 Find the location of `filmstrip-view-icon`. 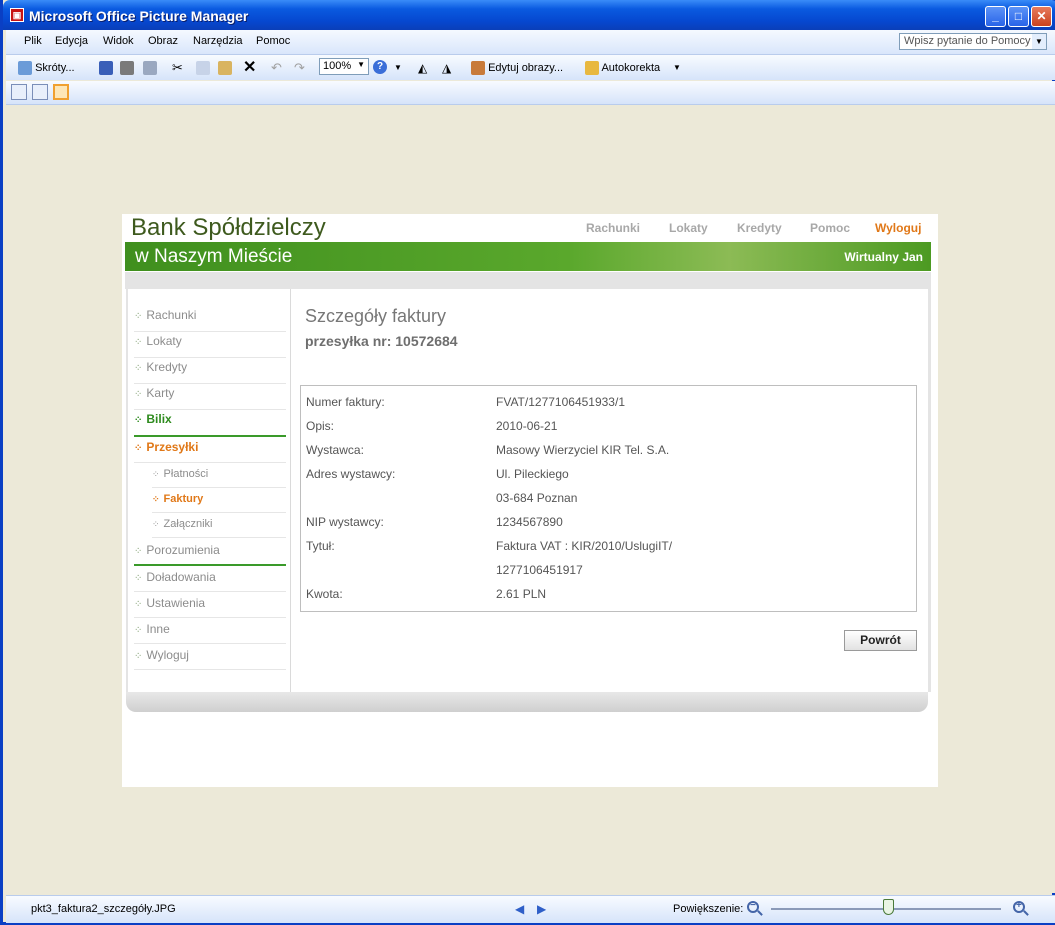

filmstrip-view-icon is located at coordinates (40, 92).